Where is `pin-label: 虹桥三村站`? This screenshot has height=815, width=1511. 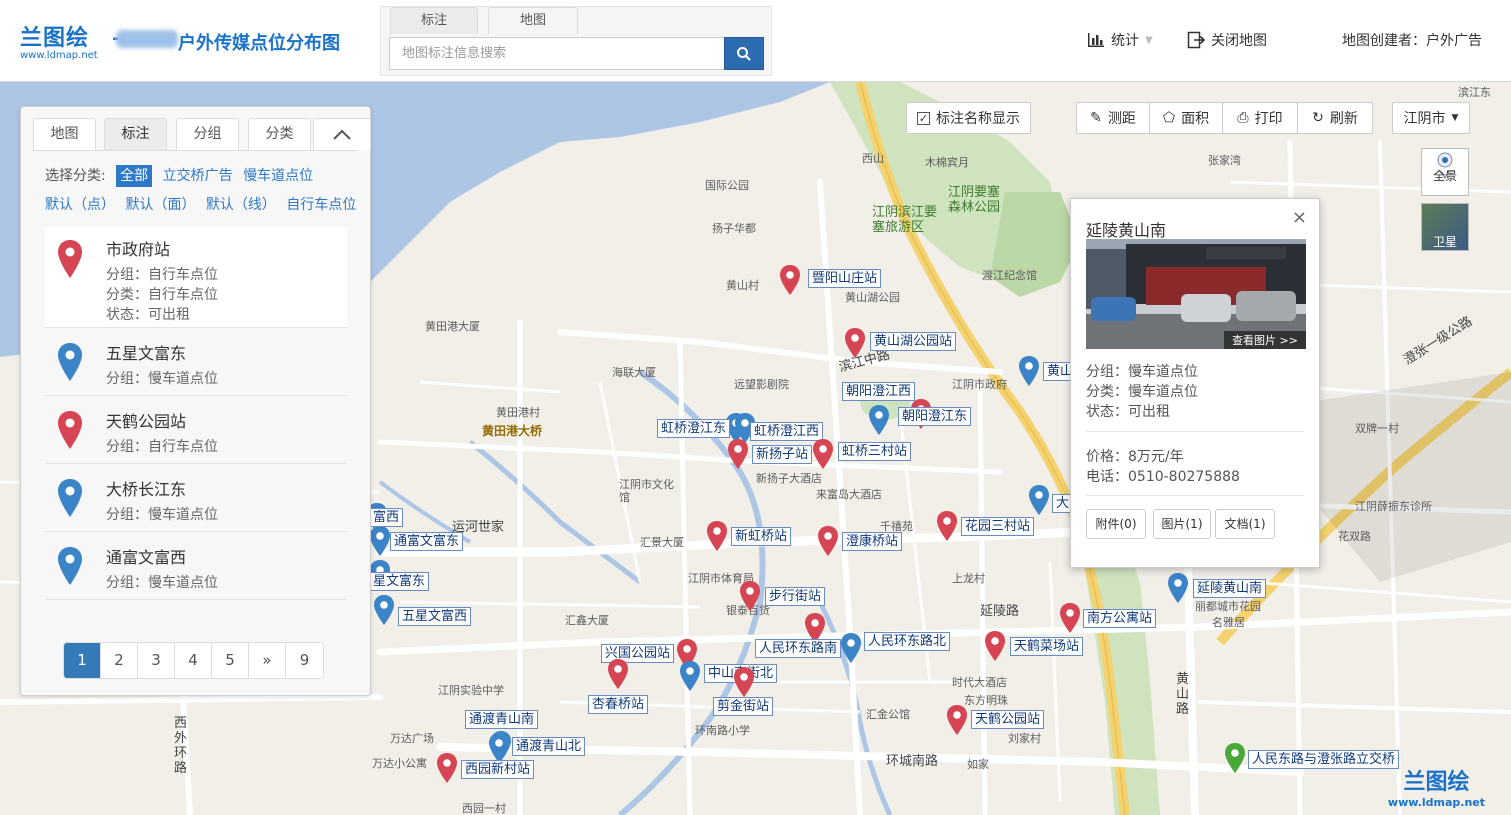 pin-label: 虹桥三村站 is located at coordinates (875, 451).